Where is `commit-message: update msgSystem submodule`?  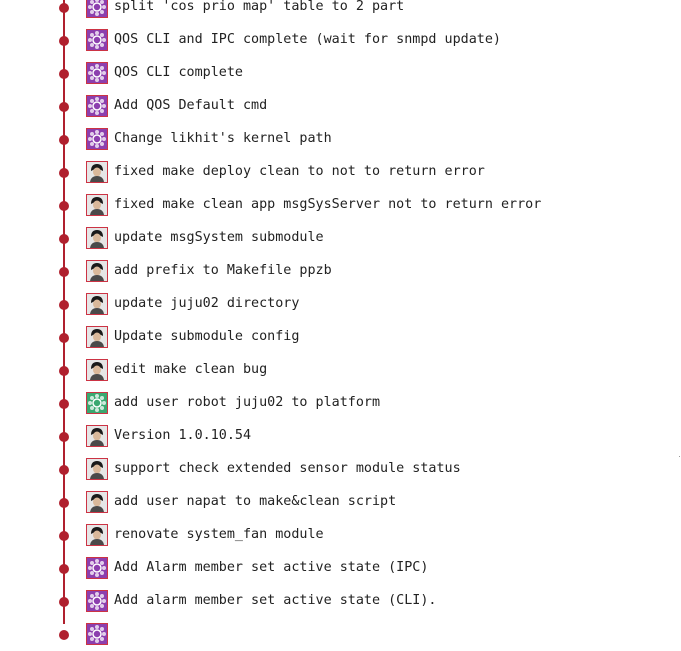
commit-message: update msgSystem submodule is located at coordinates (219, 237).